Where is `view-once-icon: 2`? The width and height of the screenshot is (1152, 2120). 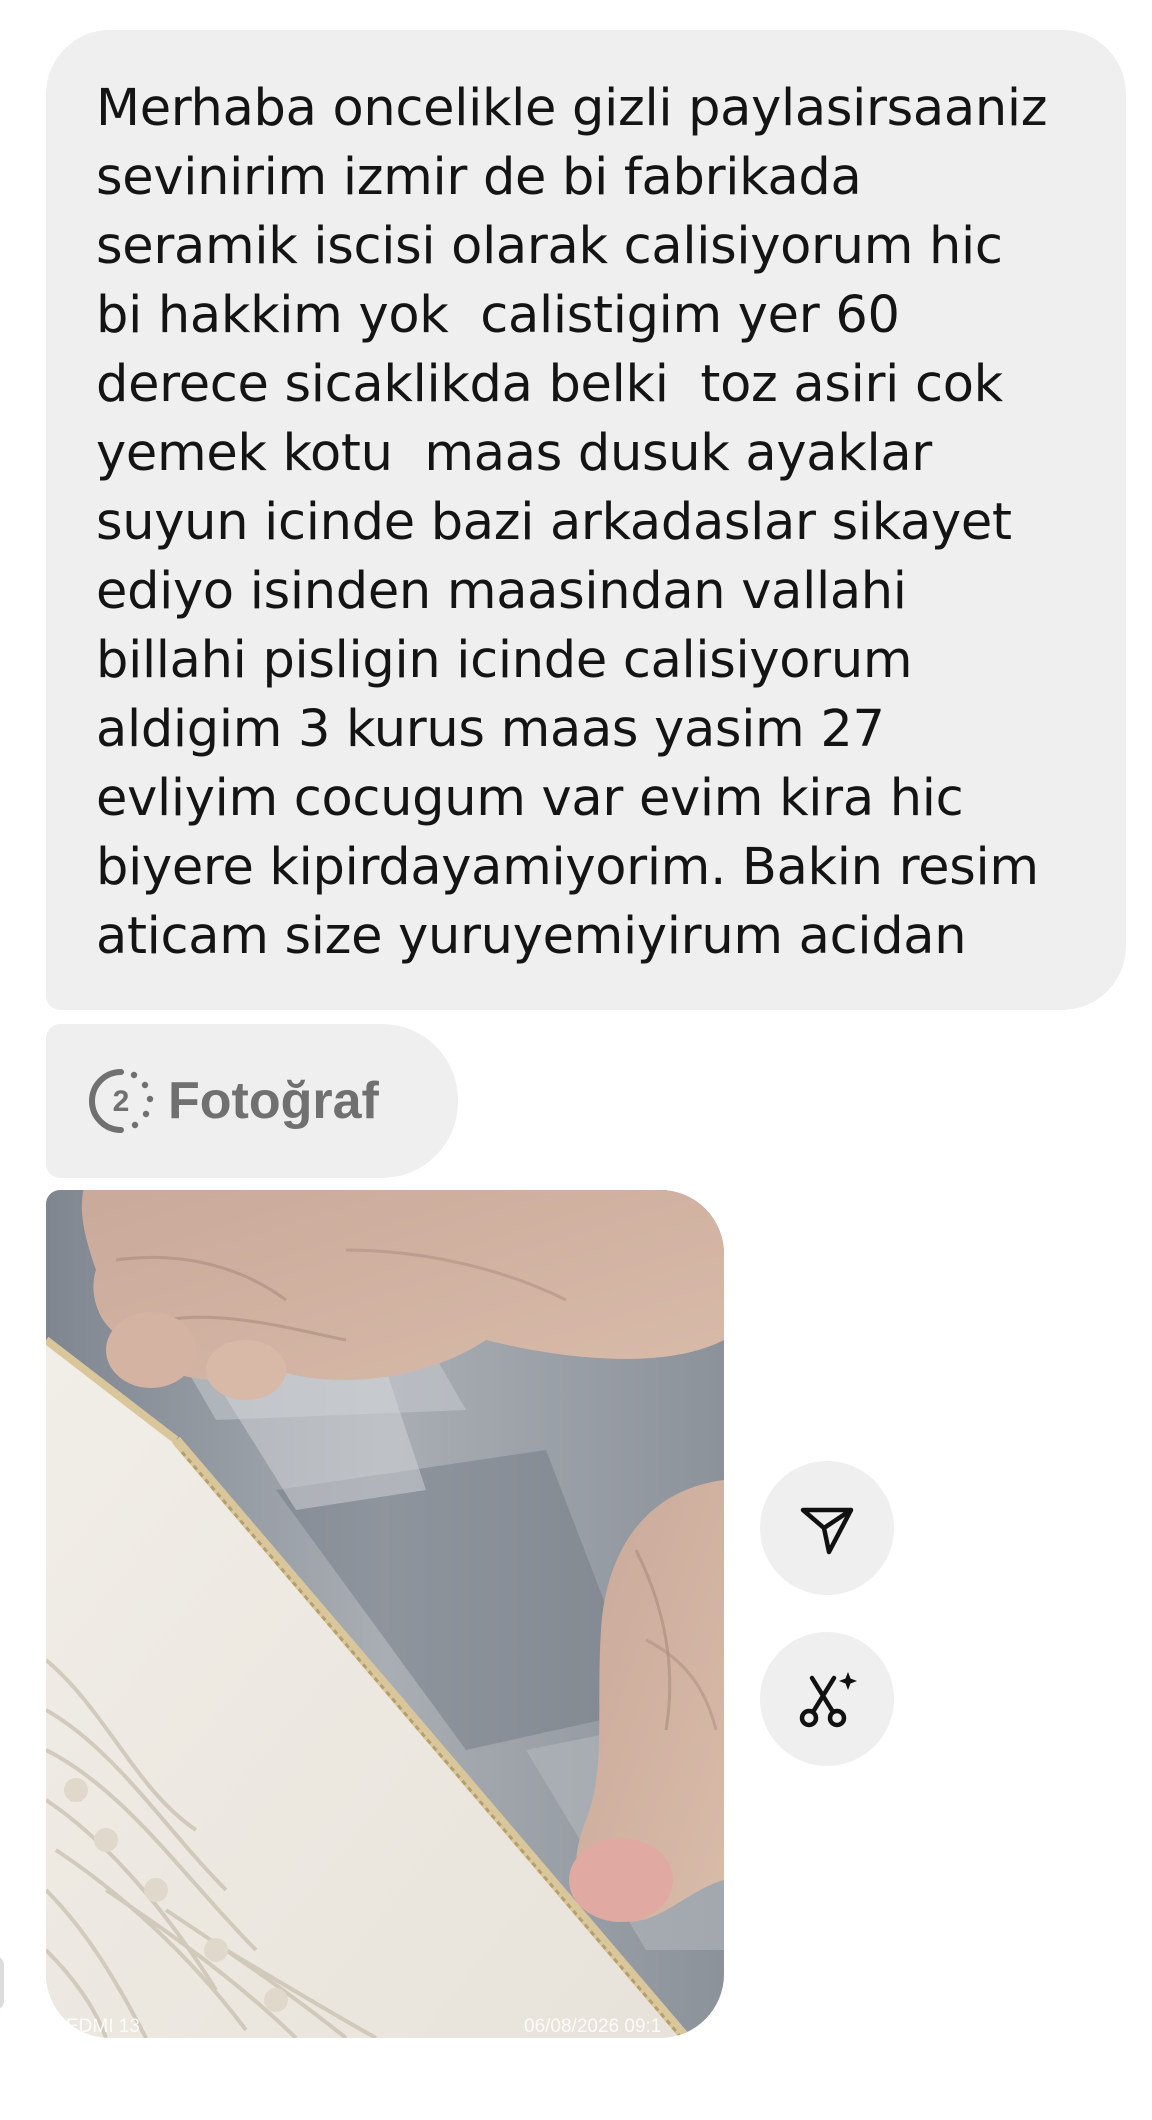
view-once-icon: 2 is located at coordinates (121, 1101).